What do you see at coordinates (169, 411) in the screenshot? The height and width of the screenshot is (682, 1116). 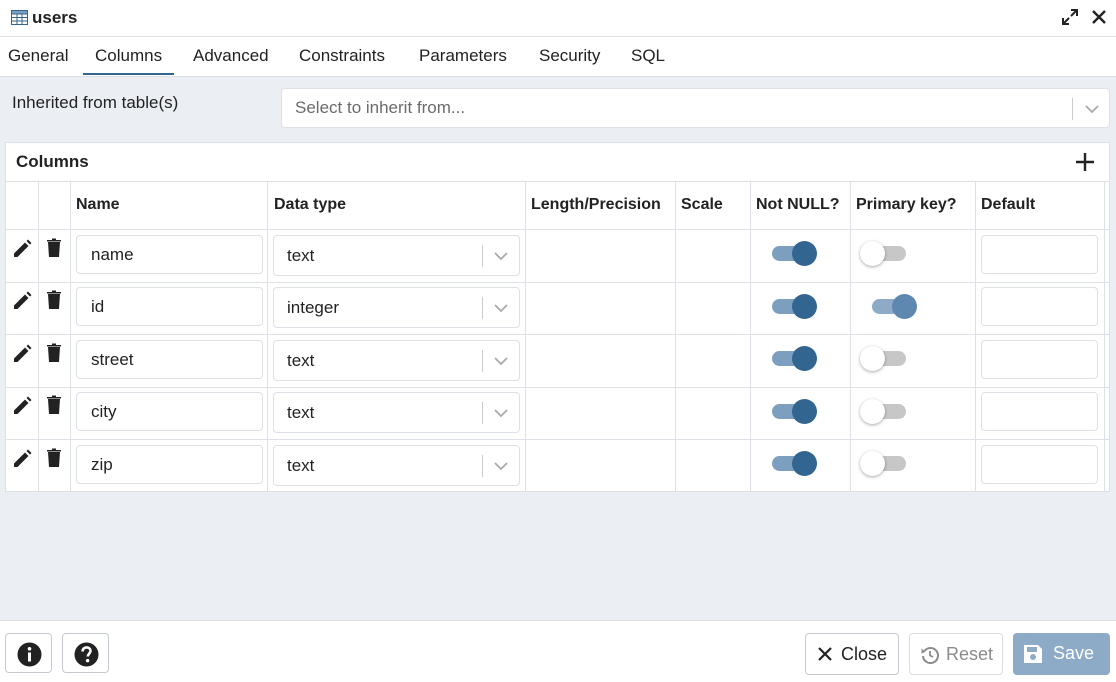 I see `column-name-input: city` at bounding box center [169, 411].